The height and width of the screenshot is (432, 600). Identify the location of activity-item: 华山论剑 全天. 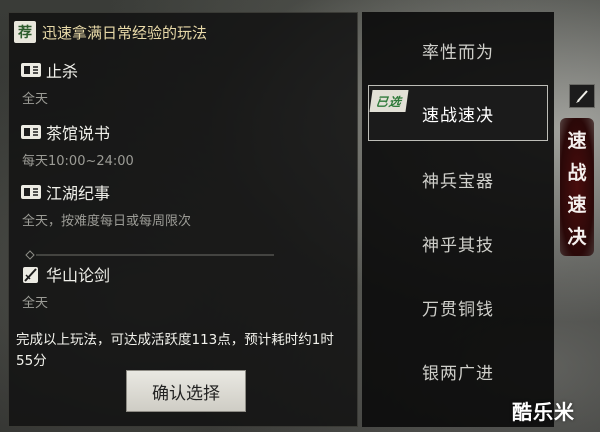
(65, 286).